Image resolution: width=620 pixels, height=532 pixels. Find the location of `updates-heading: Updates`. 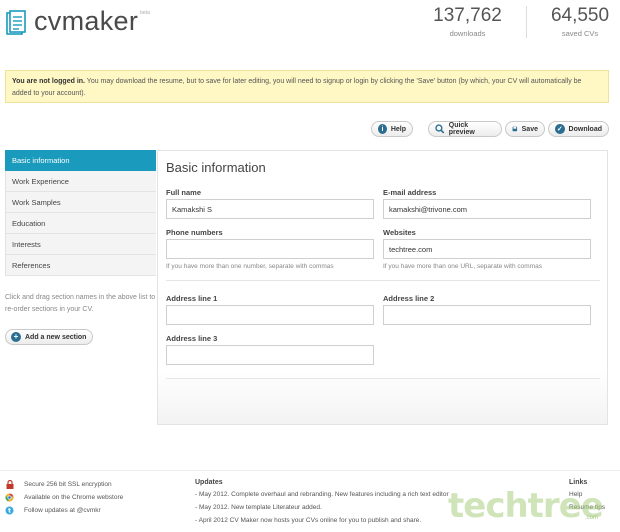

updates-heading: Updates is located at coordinates (209, 482).